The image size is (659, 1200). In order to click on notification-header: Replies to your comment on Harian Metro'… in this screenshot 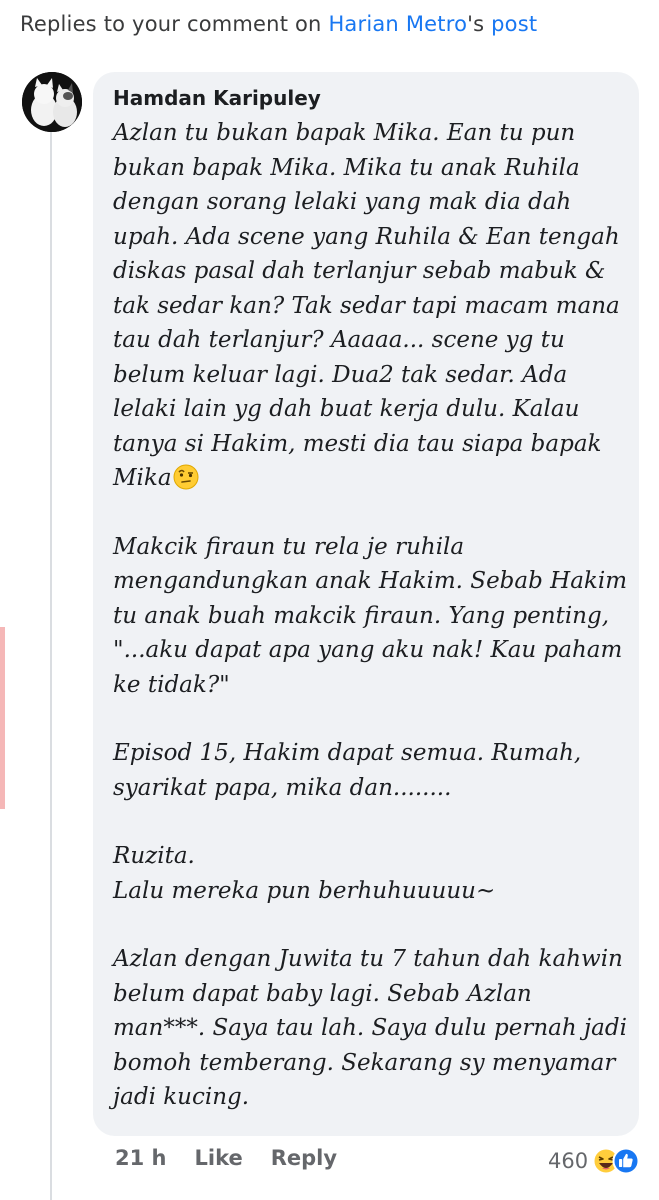, I will do `click(278, 24)`.